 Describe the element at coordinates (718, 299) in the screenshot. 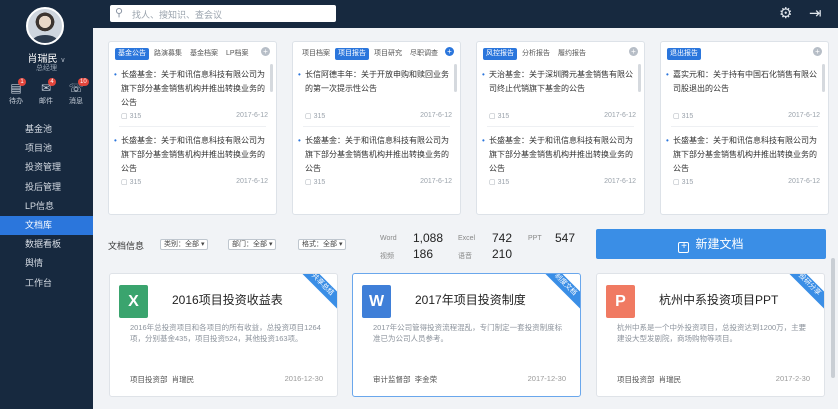

I see `document-title: 杭州中系投资项目PPT` at that location.